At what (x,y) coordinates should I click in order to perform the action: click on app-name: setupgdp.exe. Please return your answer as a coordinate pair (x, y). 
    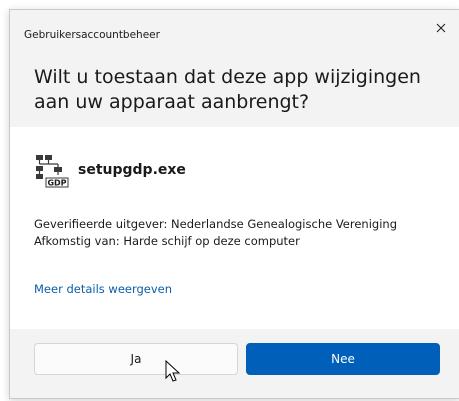
    Looking at the image, I should click on (132, 170).